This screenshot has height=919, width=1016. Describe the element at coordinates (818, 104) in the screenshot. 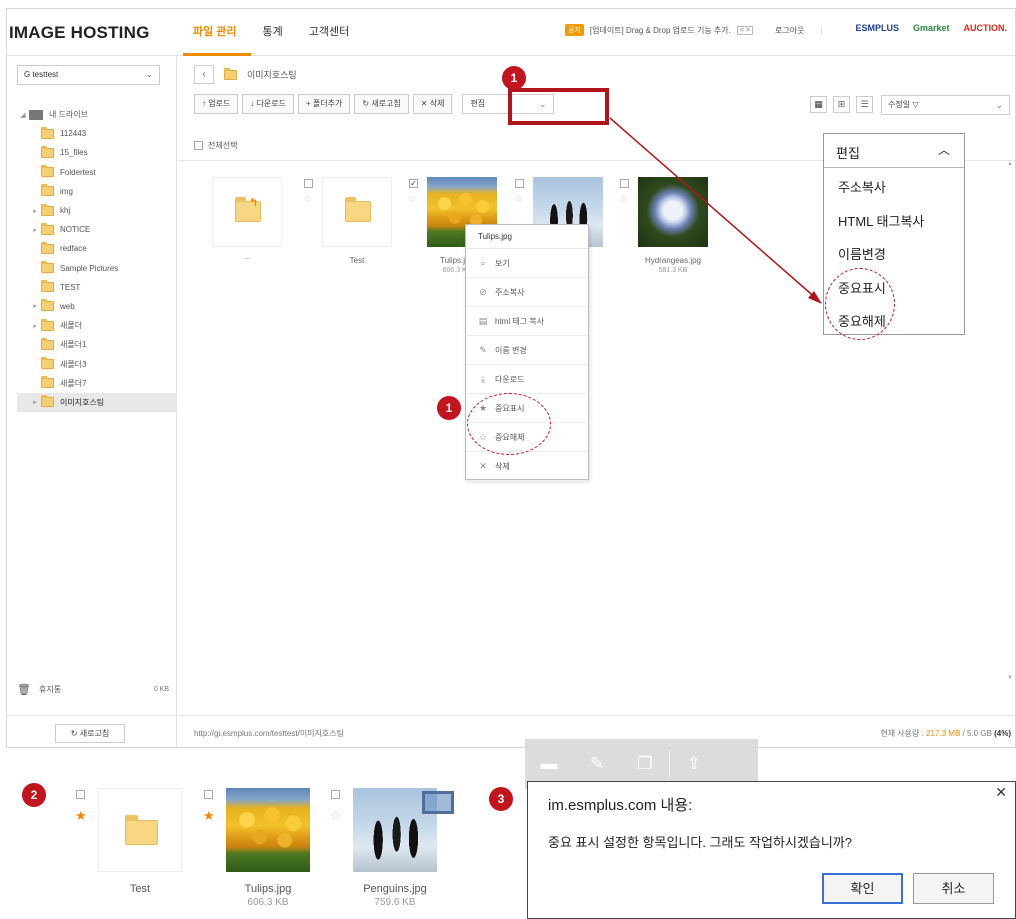

I see `grid-large-view-icon: ▦` at that location.